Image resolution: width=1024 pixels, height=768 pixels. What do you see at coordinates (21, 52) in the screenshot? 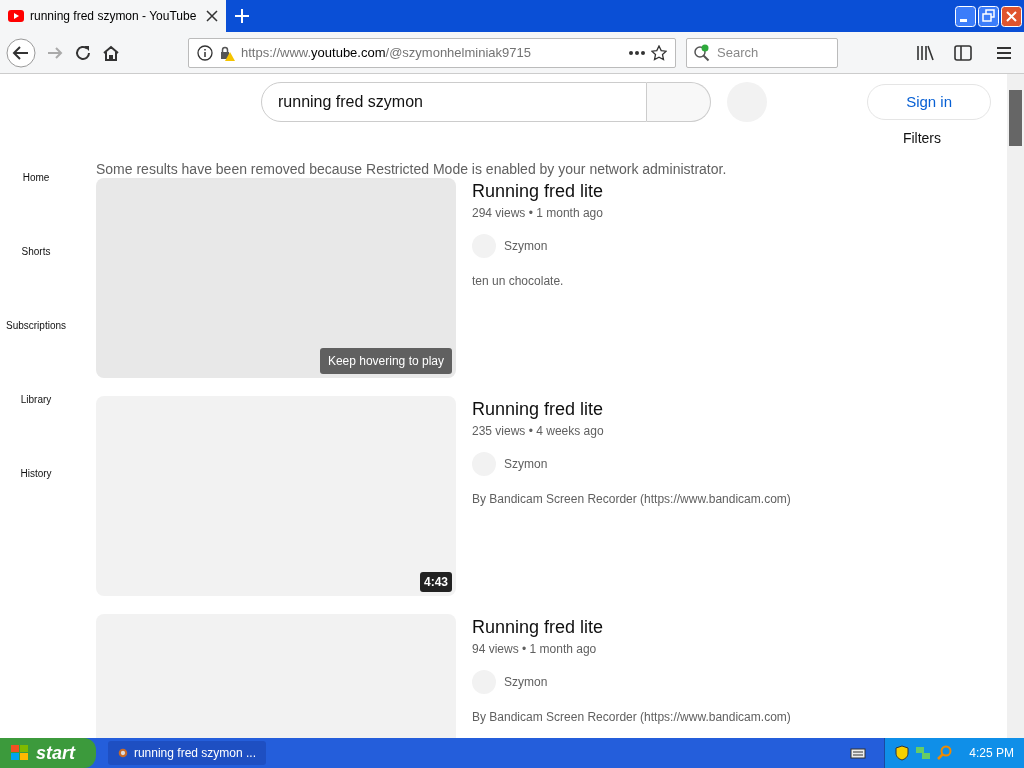
I see `back-icon` at bounding box center [21, 52].